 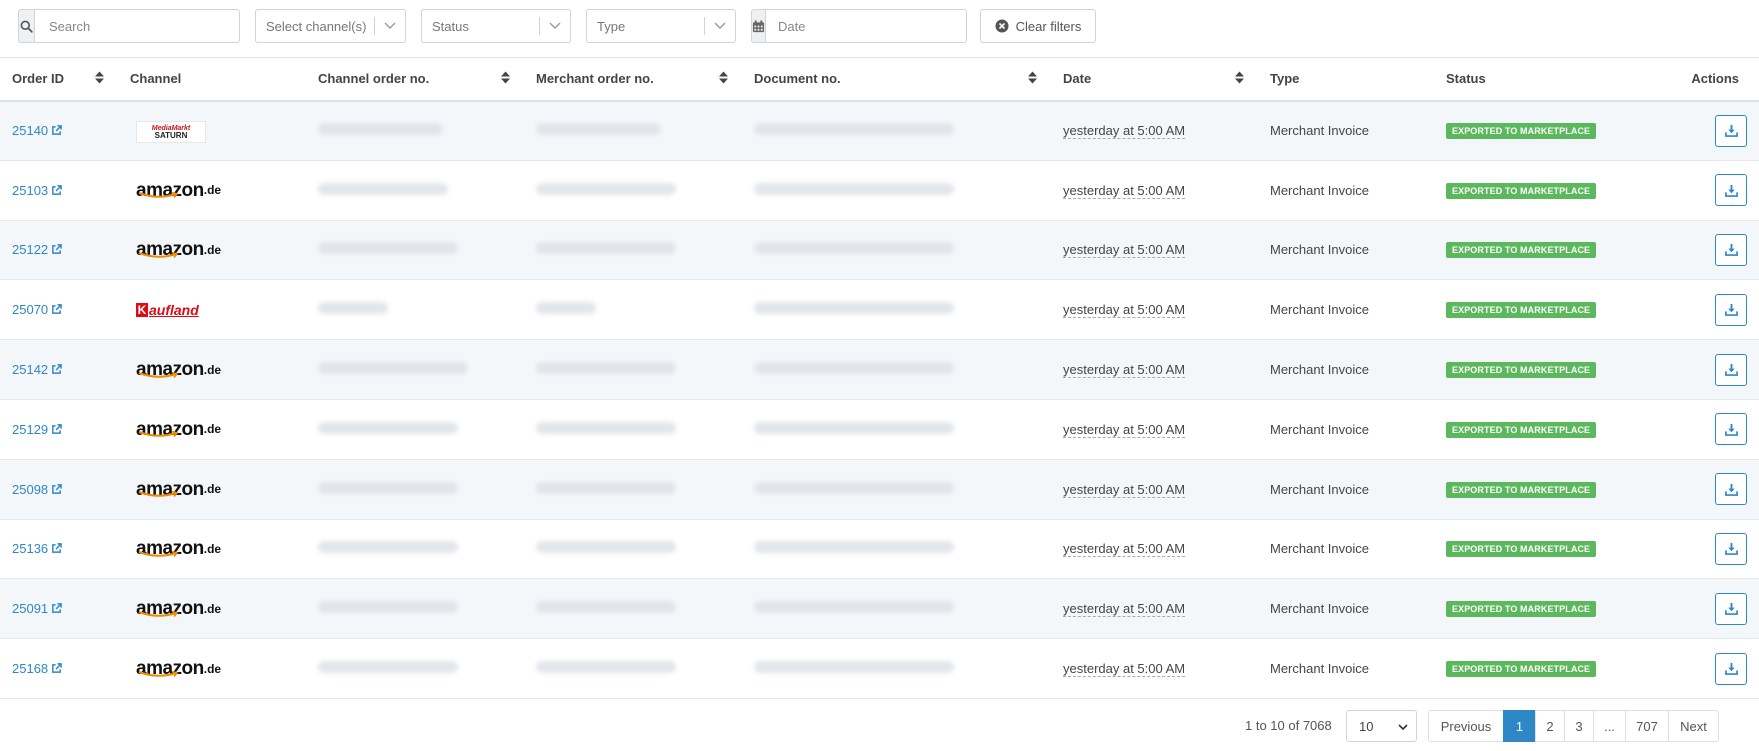 I want to click on cell-type: Merchant Invoice, so click(x=1346, y=370).